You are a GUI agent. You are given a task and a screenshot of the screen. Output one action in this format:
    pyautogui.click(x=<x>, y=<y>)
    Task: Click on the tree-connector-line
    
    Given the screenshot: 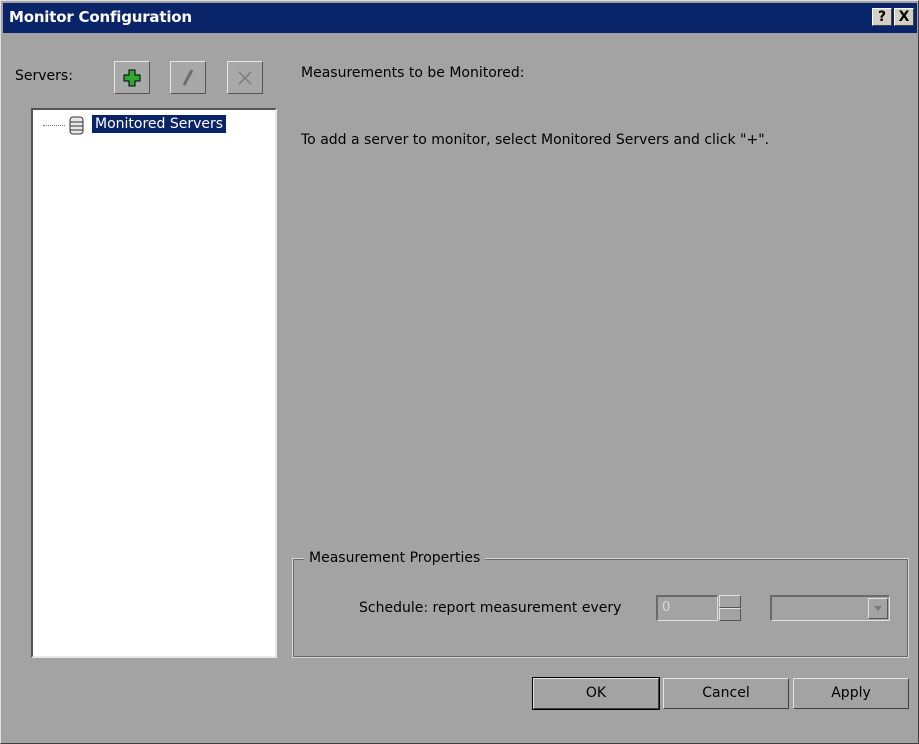 What is the action you would take?
    pyautogui.click(x=54, y=125)
    